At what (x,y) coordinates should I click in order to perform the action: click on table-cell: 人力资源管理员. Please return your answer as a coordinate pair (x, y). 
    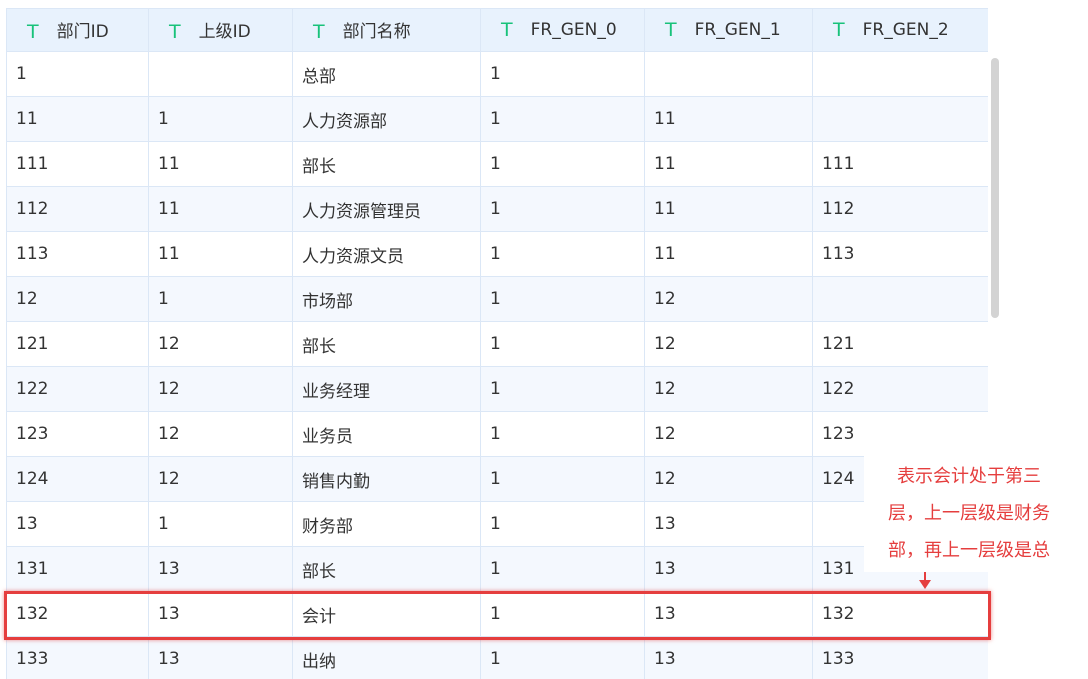
    Looking at the image, I should click on (386, 209).